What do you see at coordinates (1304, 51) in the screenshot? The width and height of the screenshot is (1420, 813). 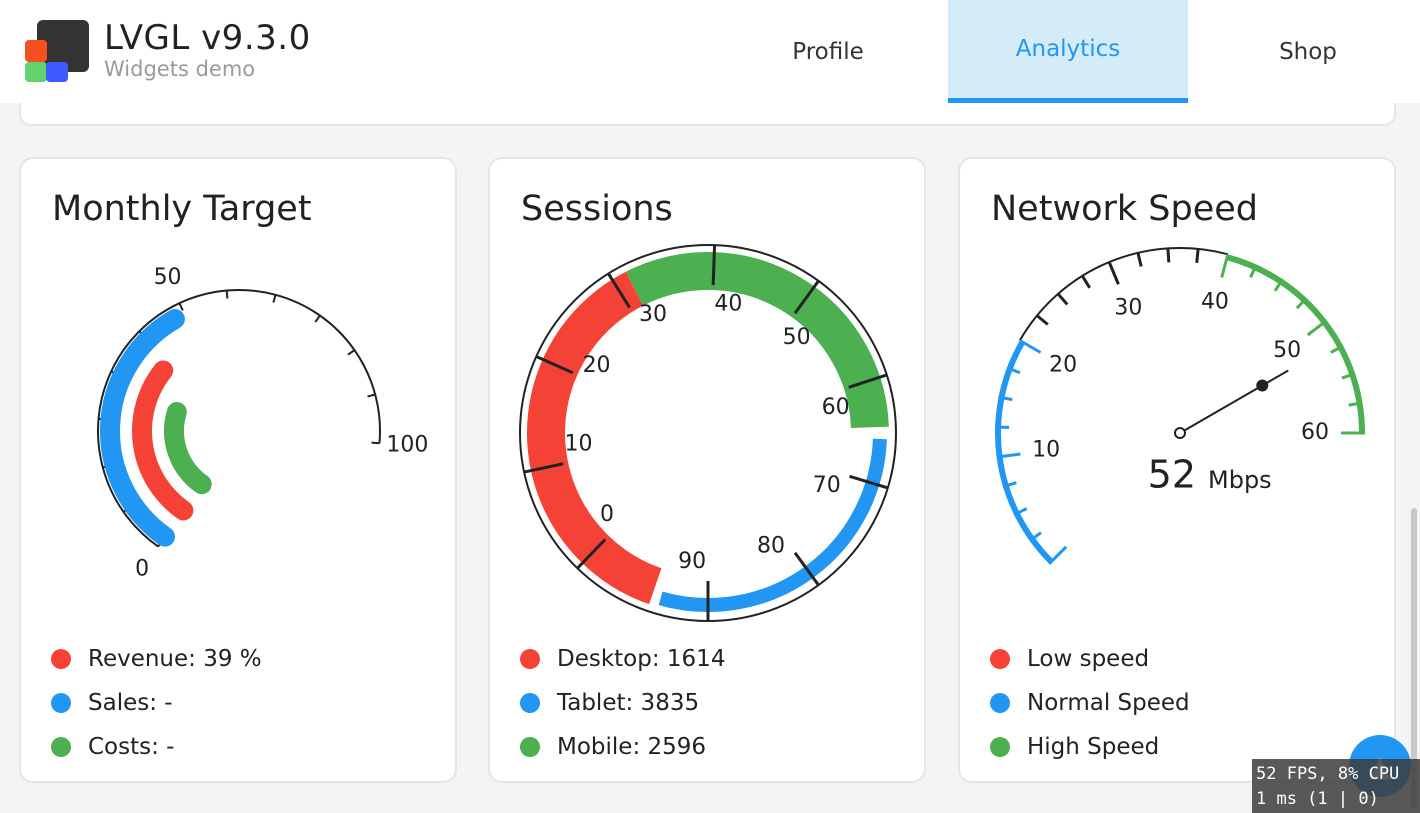 I see `tab-shop: Shop` at bounding box center [1304, 51].